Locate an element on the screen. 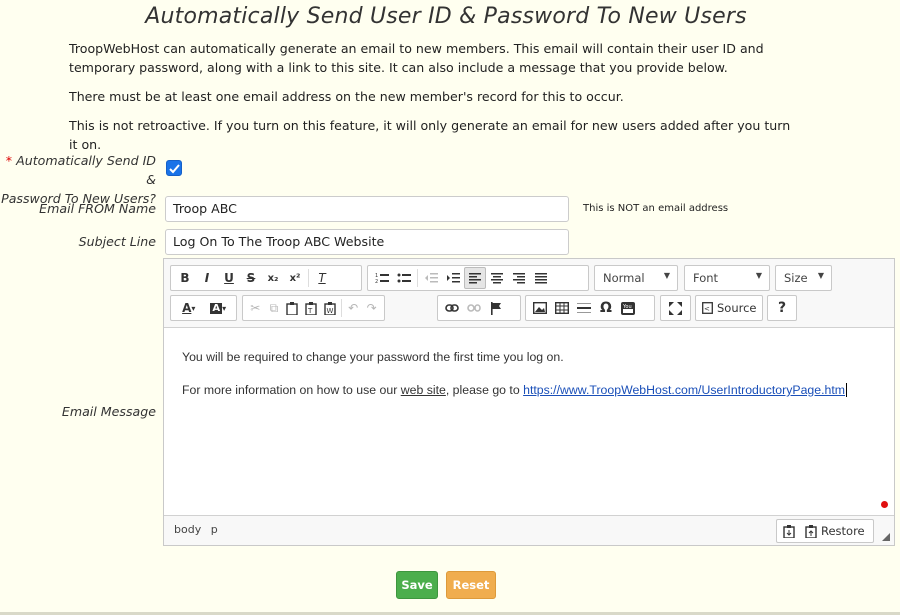 The height and width of the screenshot is (615, 900). numbered-list-icon: 12 is located at coordinates (382, 278).